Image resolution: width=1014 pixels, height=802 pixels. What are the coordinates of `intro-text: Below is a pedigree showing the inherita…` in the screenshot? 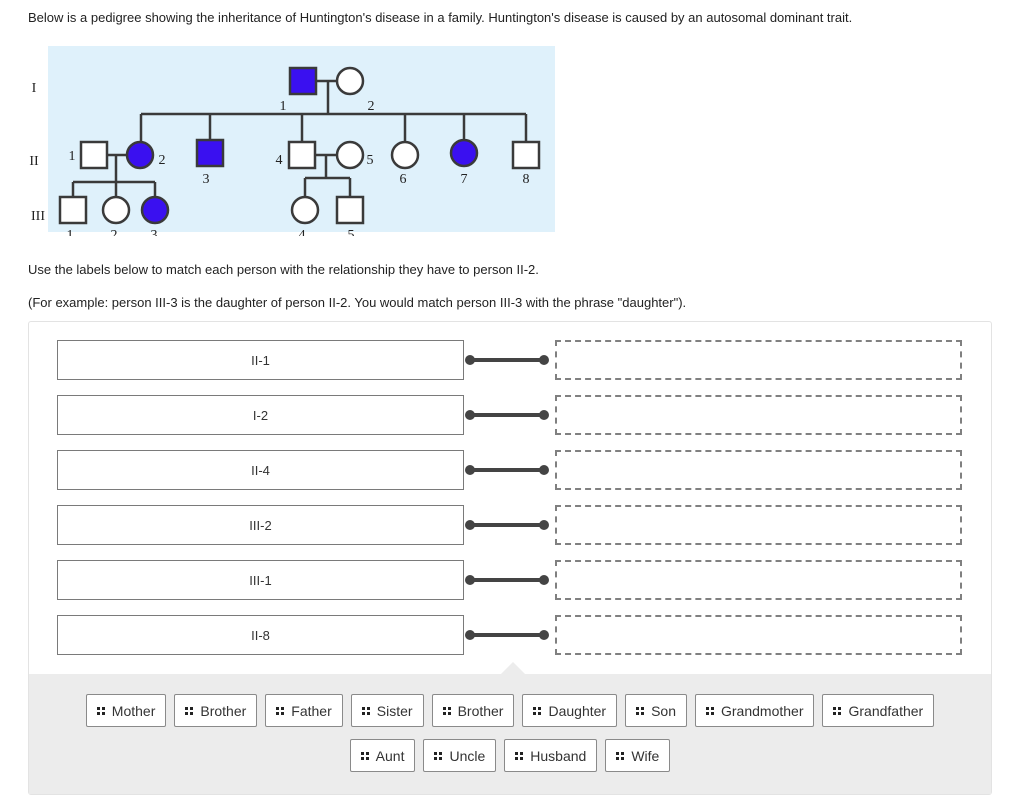 It's located at (440, 17).